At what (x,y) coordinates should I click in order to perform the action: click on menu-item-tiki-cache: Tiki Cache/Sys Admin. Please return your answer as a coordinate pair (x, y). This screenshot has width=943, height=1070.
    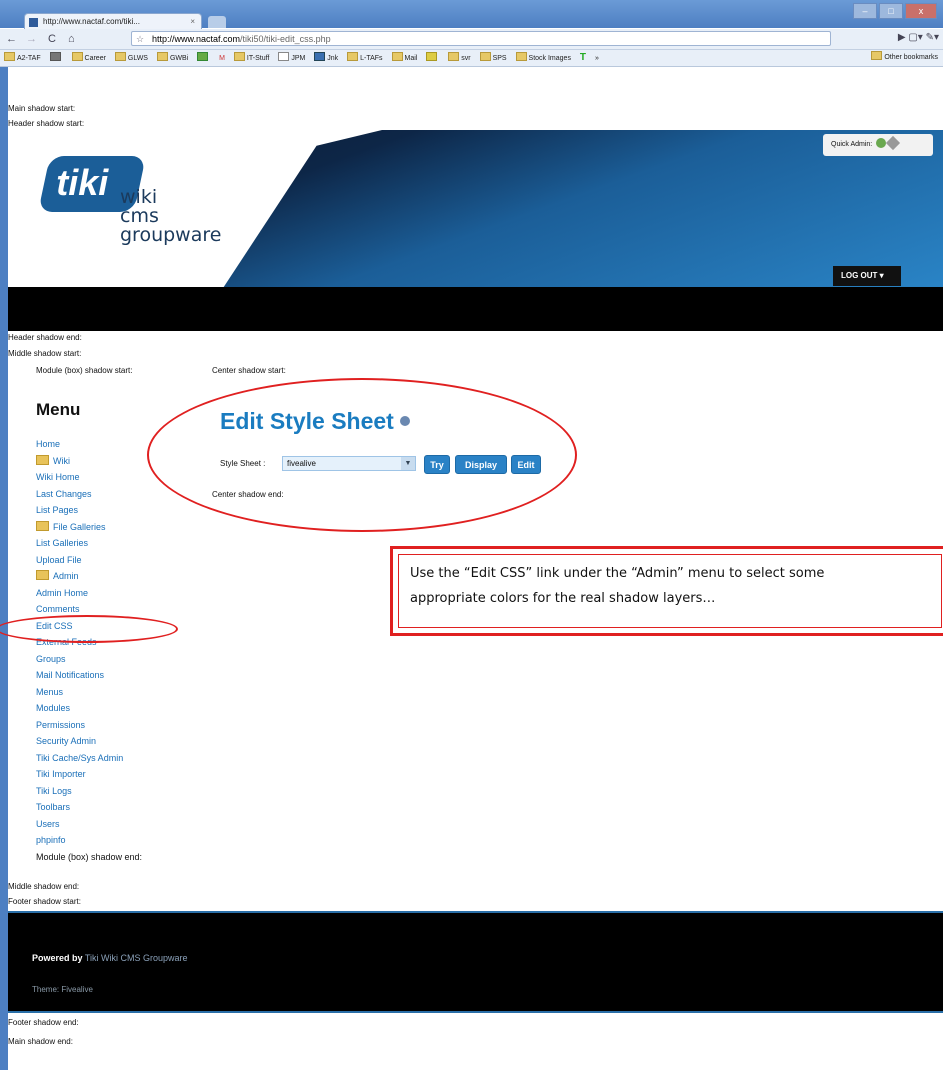
    Looking at the image, I should click on (89, 758).